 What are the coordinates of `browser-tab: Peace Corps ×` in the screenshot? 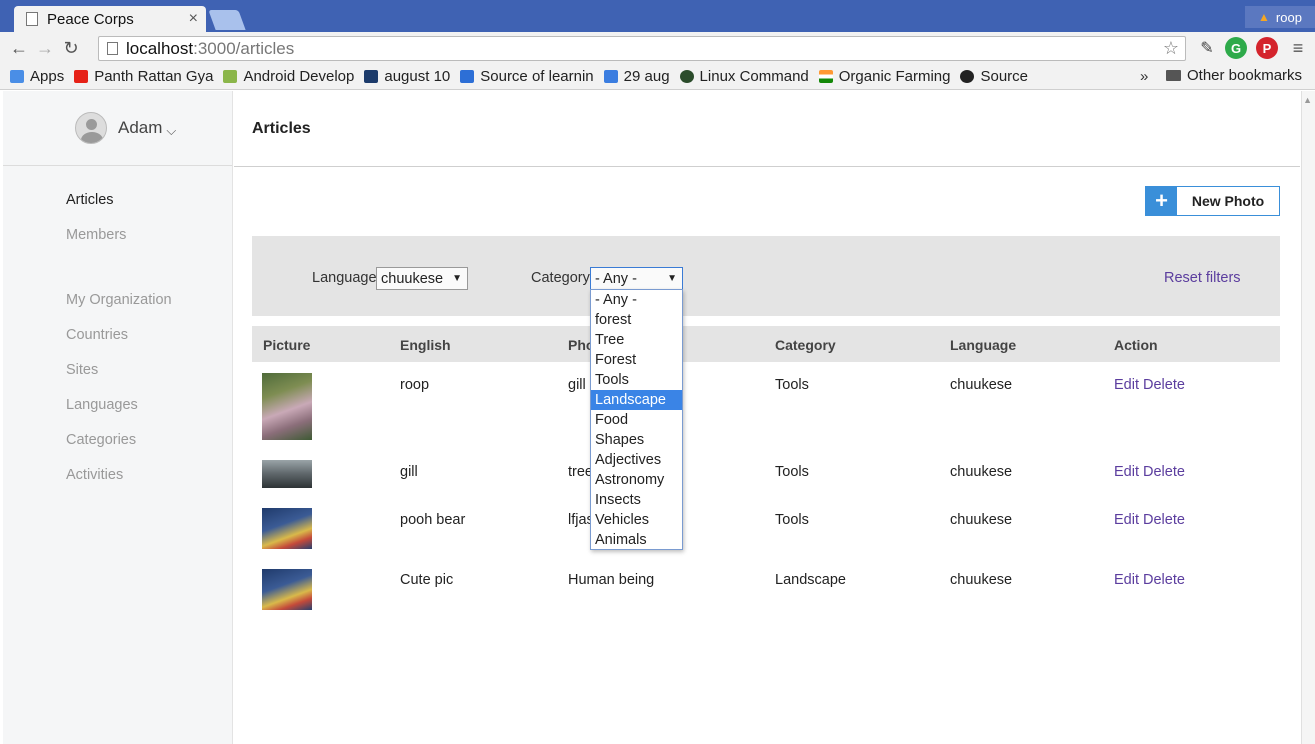 It's located at (110, 19).